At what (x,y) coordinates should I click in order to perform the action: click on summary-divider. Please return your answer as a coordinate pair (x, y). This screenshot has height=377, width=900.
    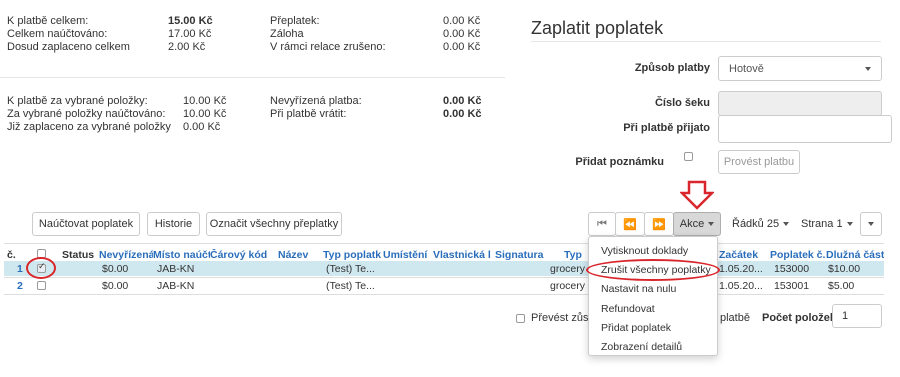
    Looking at the image, I should click on (252, 77).